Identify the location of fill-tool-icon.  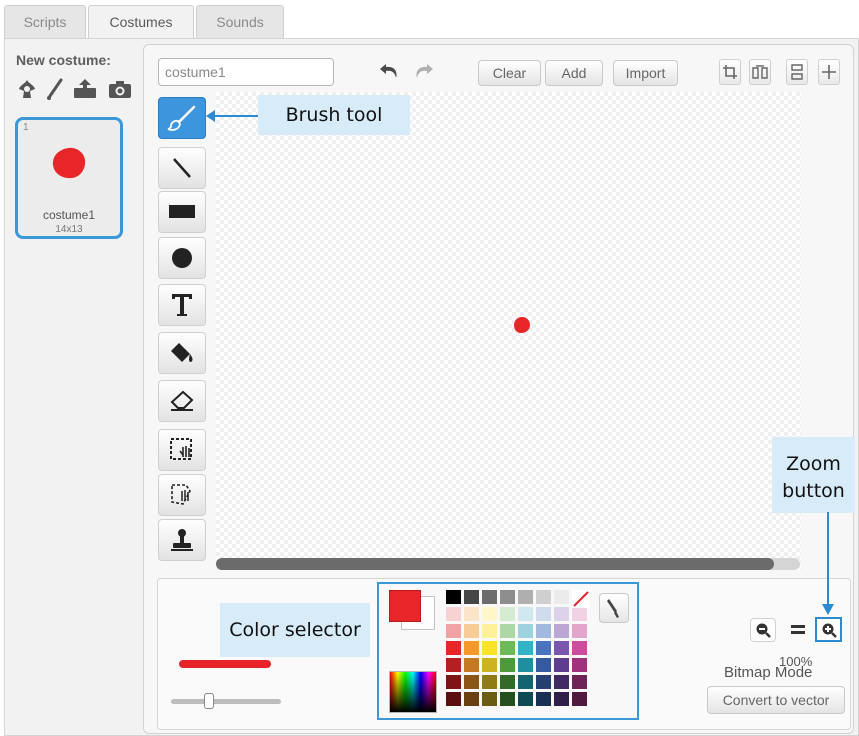
(182, 352).